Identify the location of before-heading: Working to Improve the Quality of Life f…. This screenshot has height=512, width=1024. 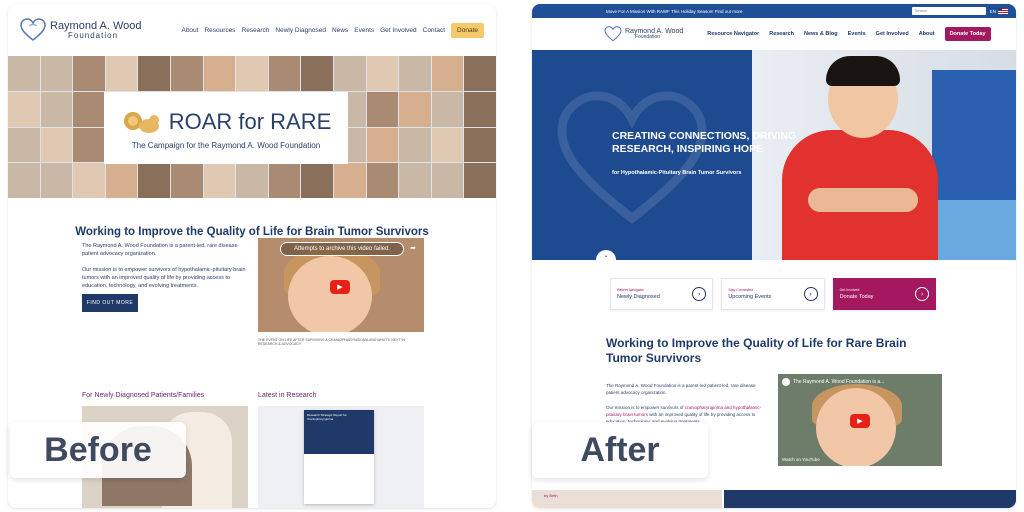
(252, 232).